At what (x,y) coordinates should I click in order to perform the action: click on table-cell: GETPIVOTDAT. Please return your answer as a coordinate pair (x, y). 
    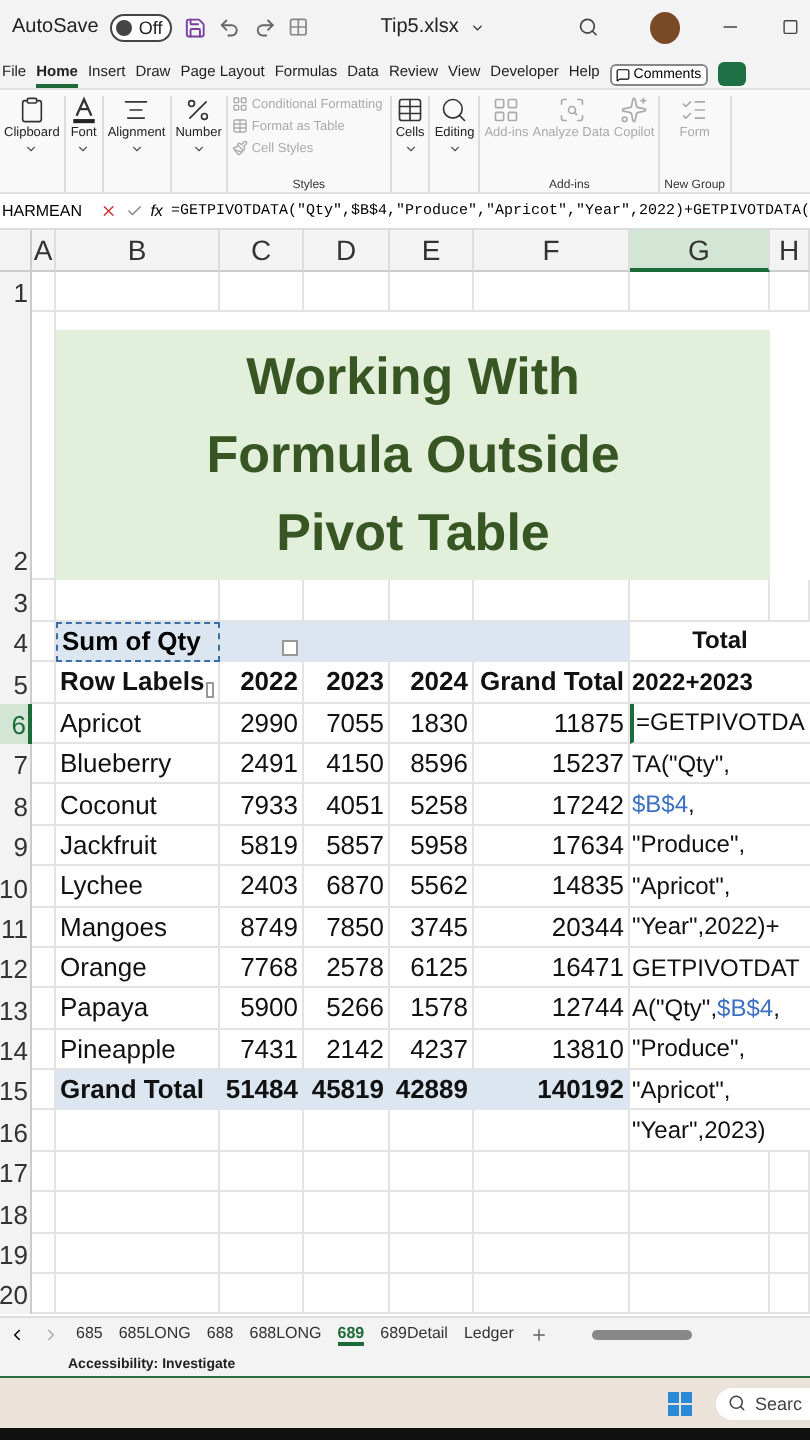
    Looking at the image, I should click on (720, 968).